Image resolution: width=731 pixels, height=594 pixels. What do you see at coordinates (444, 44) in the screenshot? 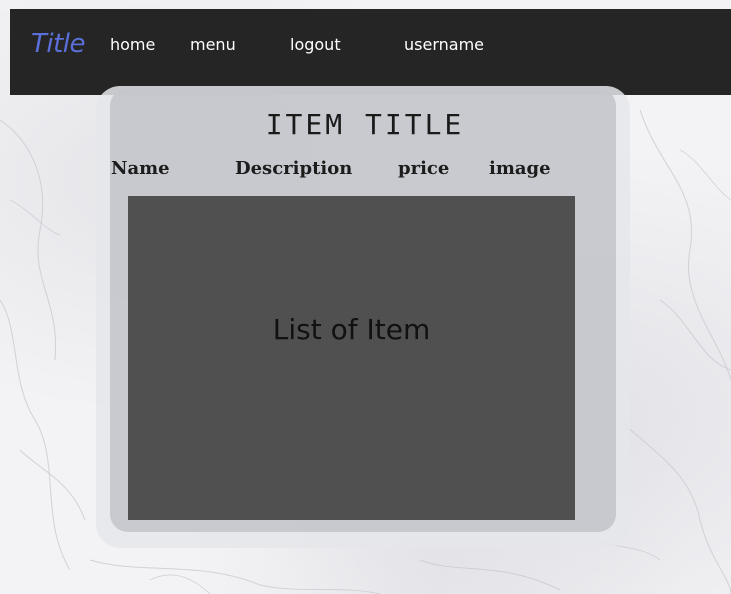
I see `nav-username-link: username` at bounding box center [444, 44].